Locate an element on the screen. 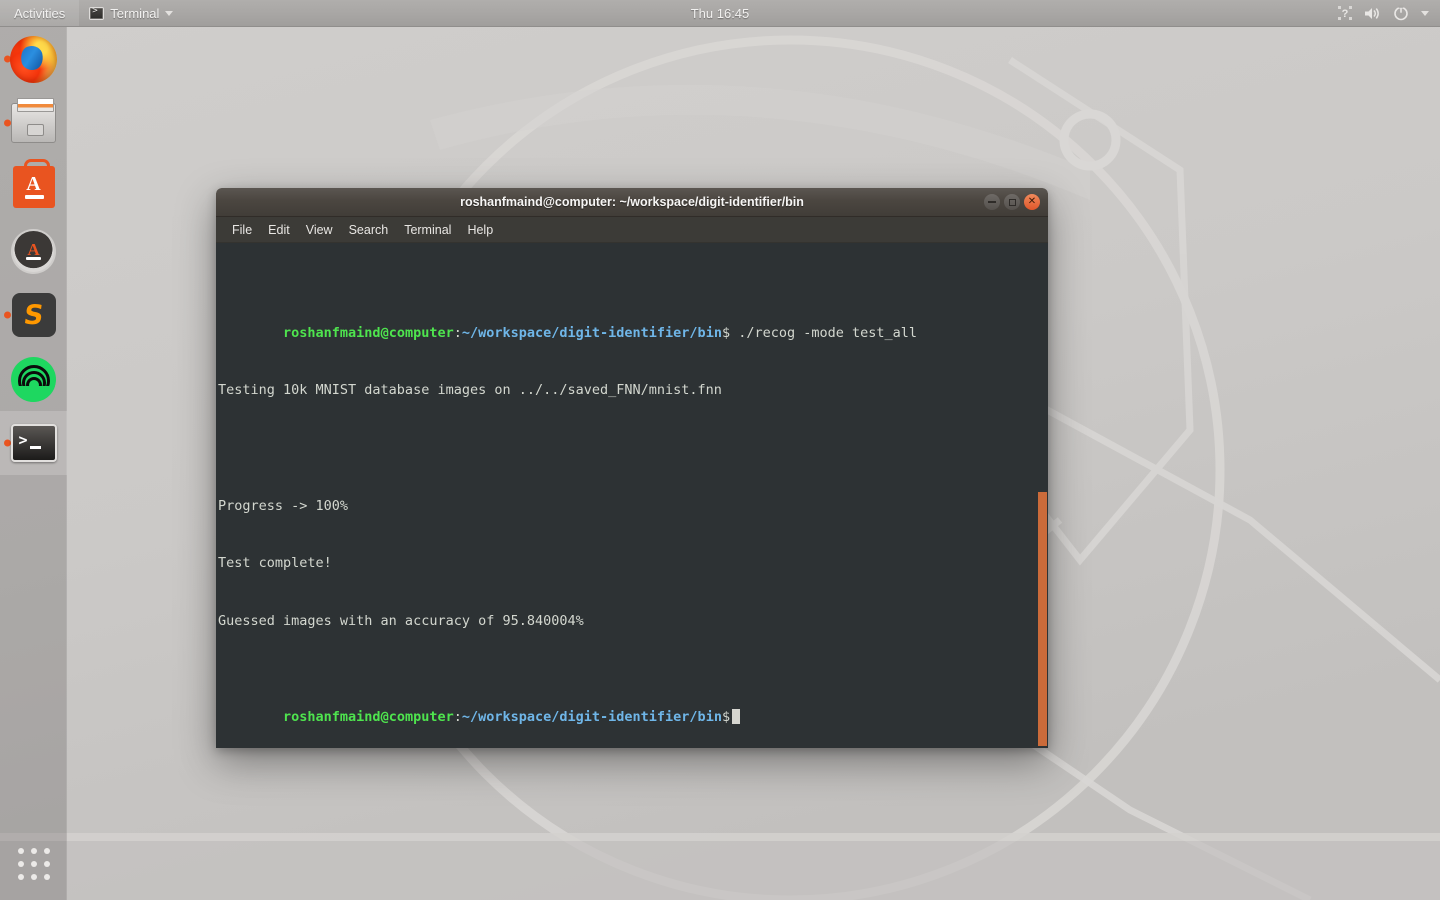 Image resolution: width=1440 pixels, height=900 pixels. firefox-icon is located at coordinates (33, 59).